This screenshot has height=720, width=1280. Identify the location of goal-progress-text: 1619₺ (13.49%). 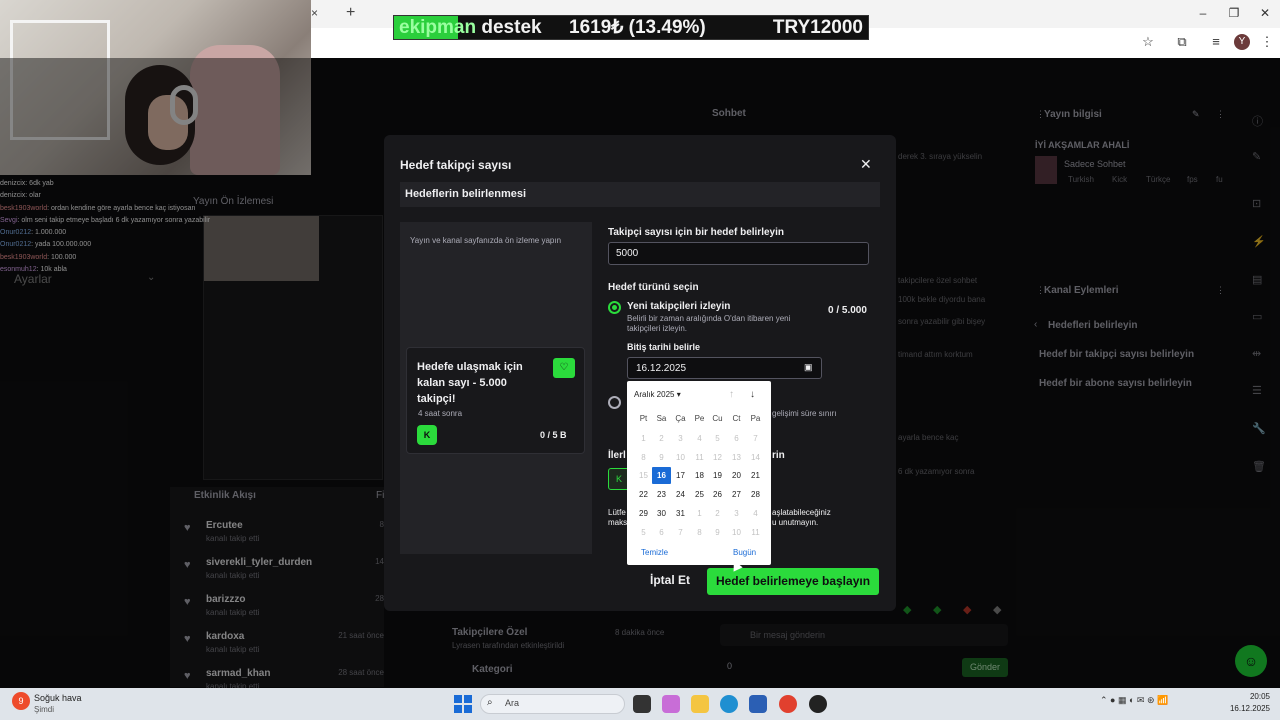
(637, 27).